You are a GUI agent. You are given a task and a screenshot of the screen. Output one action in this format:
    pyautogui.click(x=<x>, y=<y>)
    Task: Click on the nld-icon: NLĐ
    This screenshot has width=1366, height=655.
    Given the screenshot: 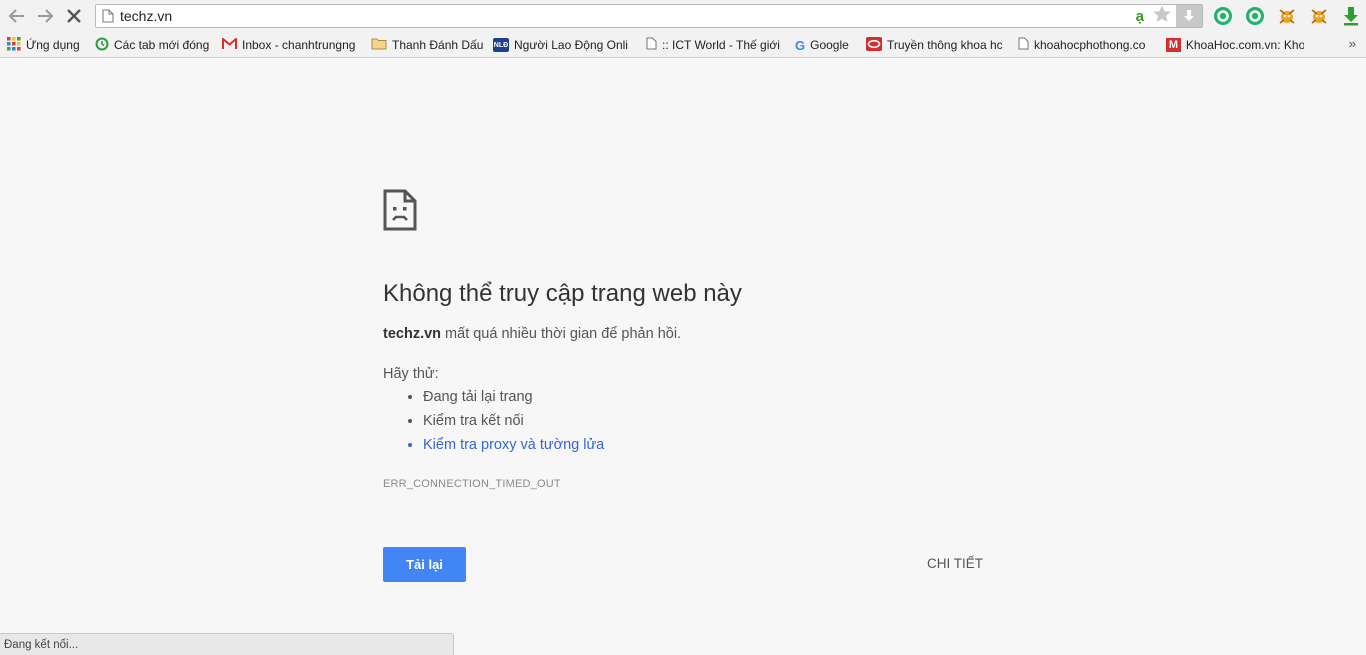 What is the action you would take?
    pyautogui.click(x=501, y=45)
    